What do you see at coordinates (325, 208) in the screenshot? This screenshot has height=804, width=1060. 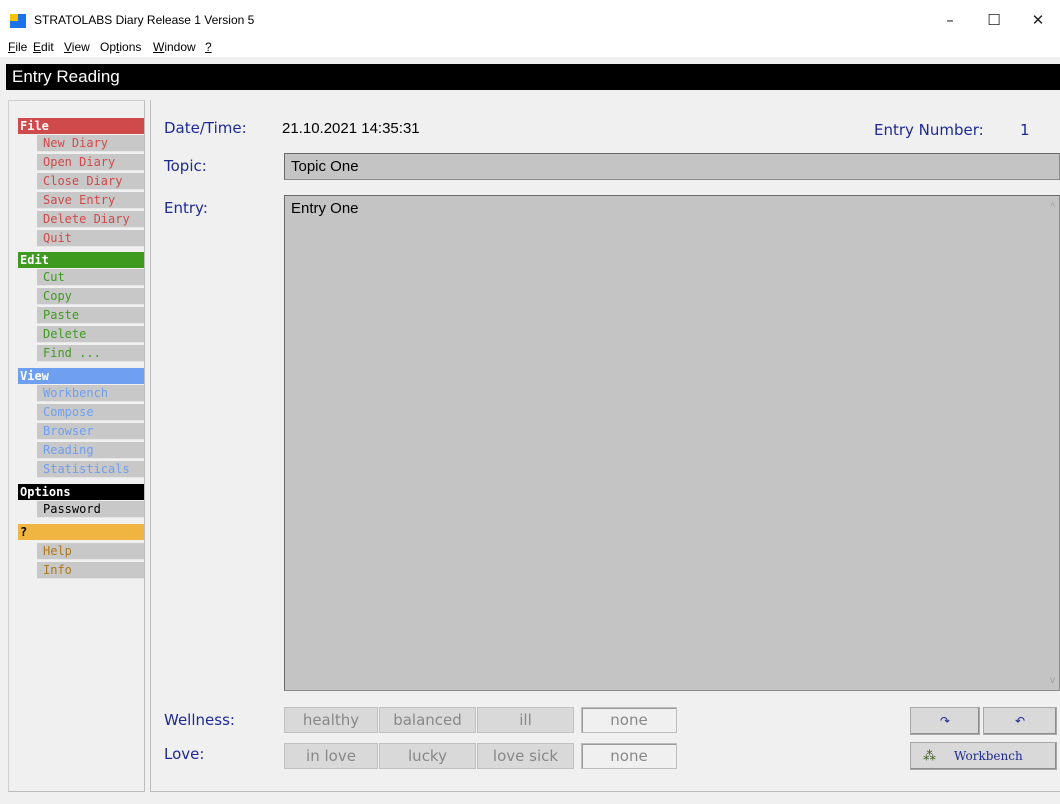 I see `entry-text: Entry One` at bounding box center [325, 208].